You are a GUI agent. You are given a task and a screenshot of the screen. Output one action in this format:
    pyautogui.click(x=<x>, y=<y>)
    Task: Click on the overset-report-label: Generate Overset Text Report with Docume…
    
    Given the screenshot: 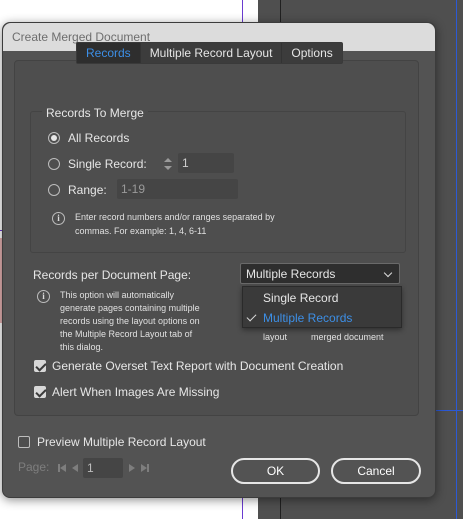 What is the action you would take?
    pyautogui.click(x=197, y=366)
    